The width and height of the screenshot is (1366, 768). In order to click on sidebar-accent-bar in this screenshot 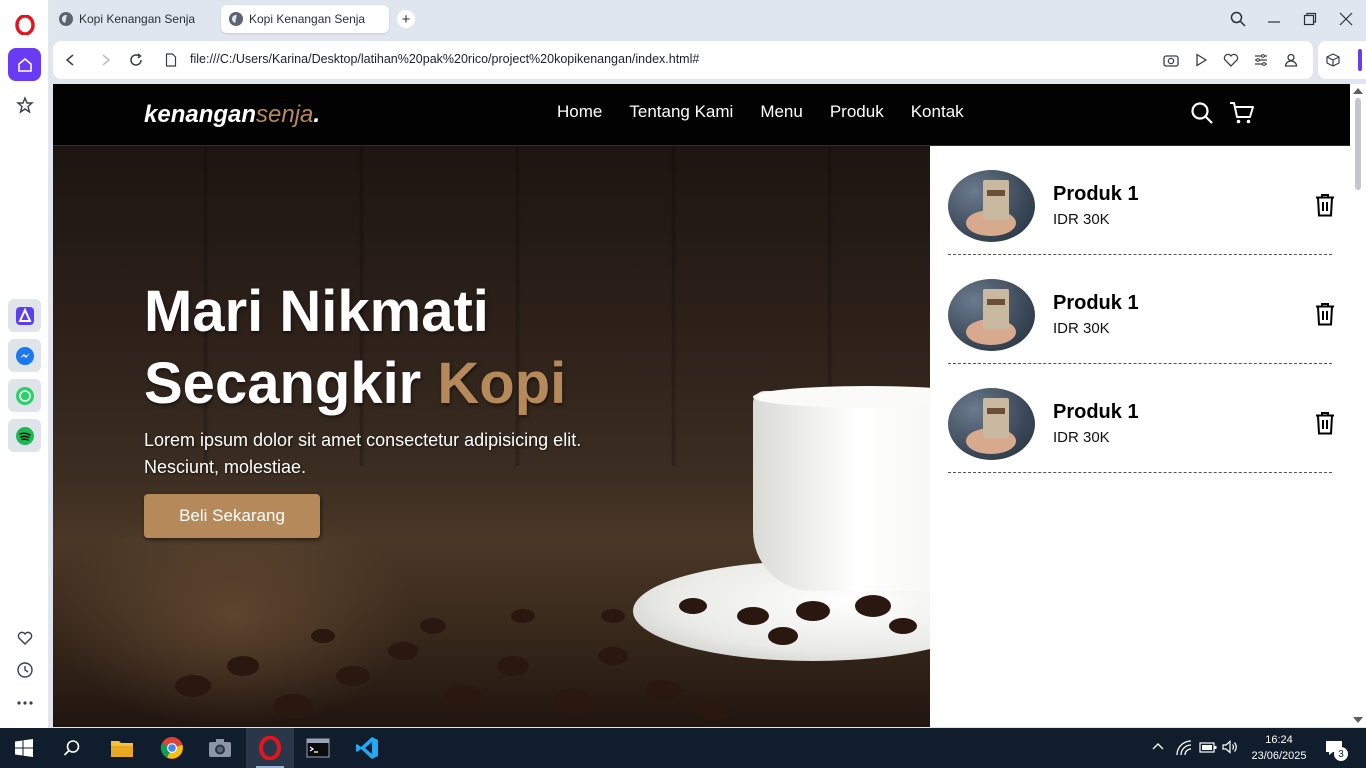, I will do `click(1360, 60)`.